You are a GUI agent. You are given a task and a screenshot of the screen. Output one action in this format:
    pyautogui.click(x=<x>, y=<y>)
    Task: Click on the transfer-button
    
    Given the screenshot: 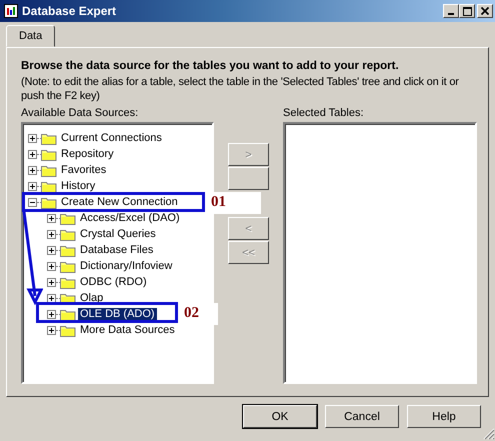 What is the action you would take?
    pyautogui.click(x=248, y=178)
    